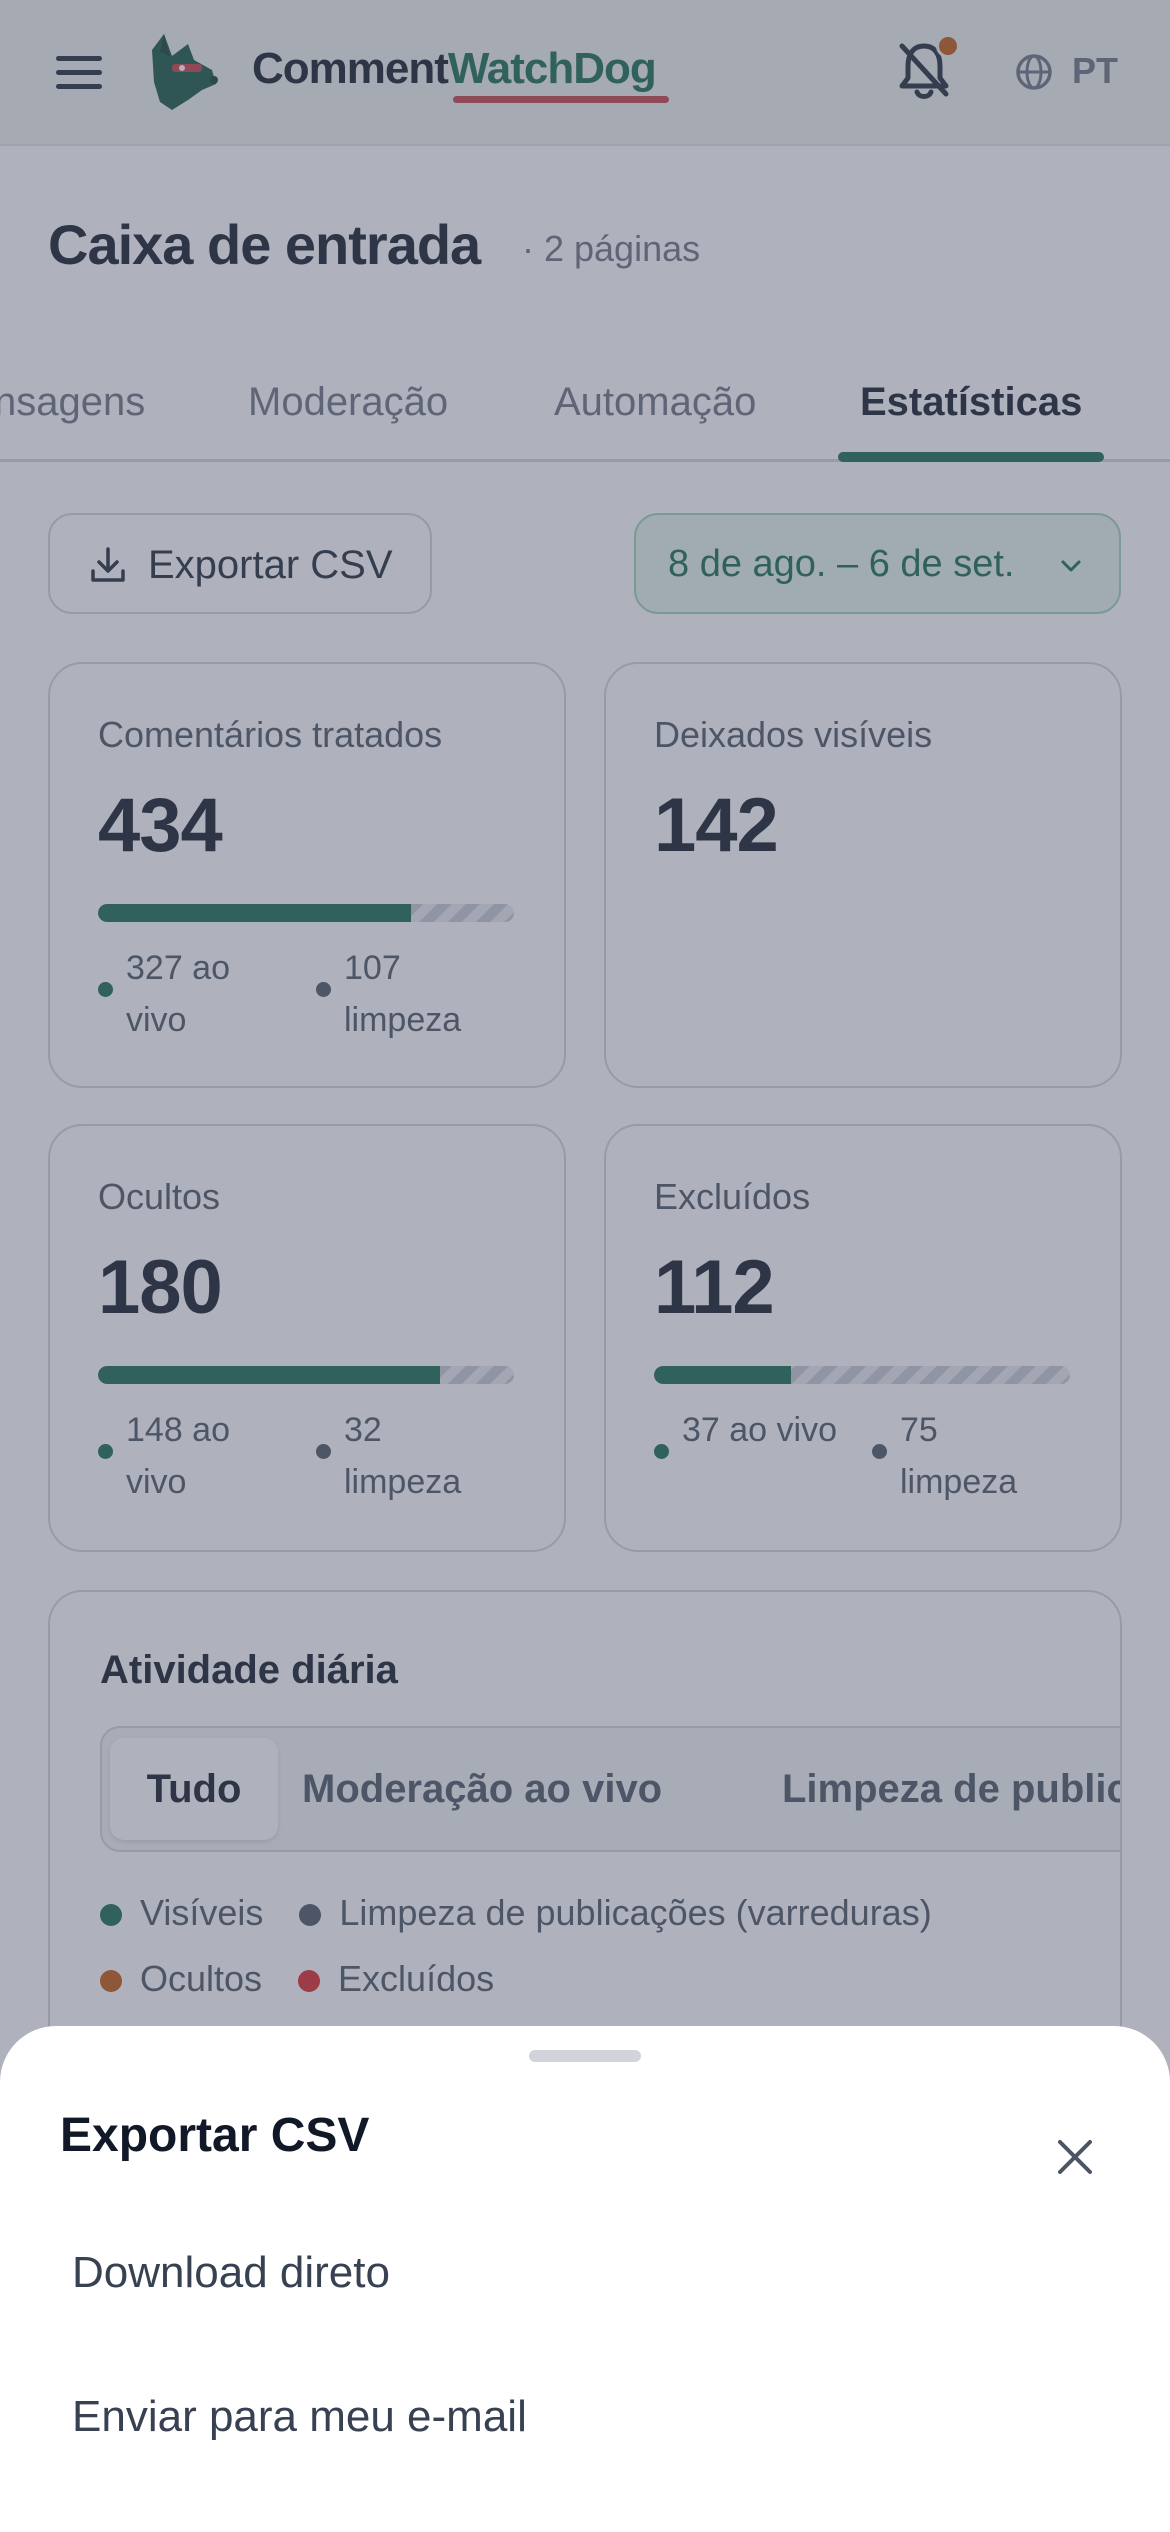 Image resolution: width=1170 pixels, height=2532 pixels. Describe the element at coordinates (299, 2417) in the screenshot. I see `option-send-email: Enviar para meu e-mail` at that location.